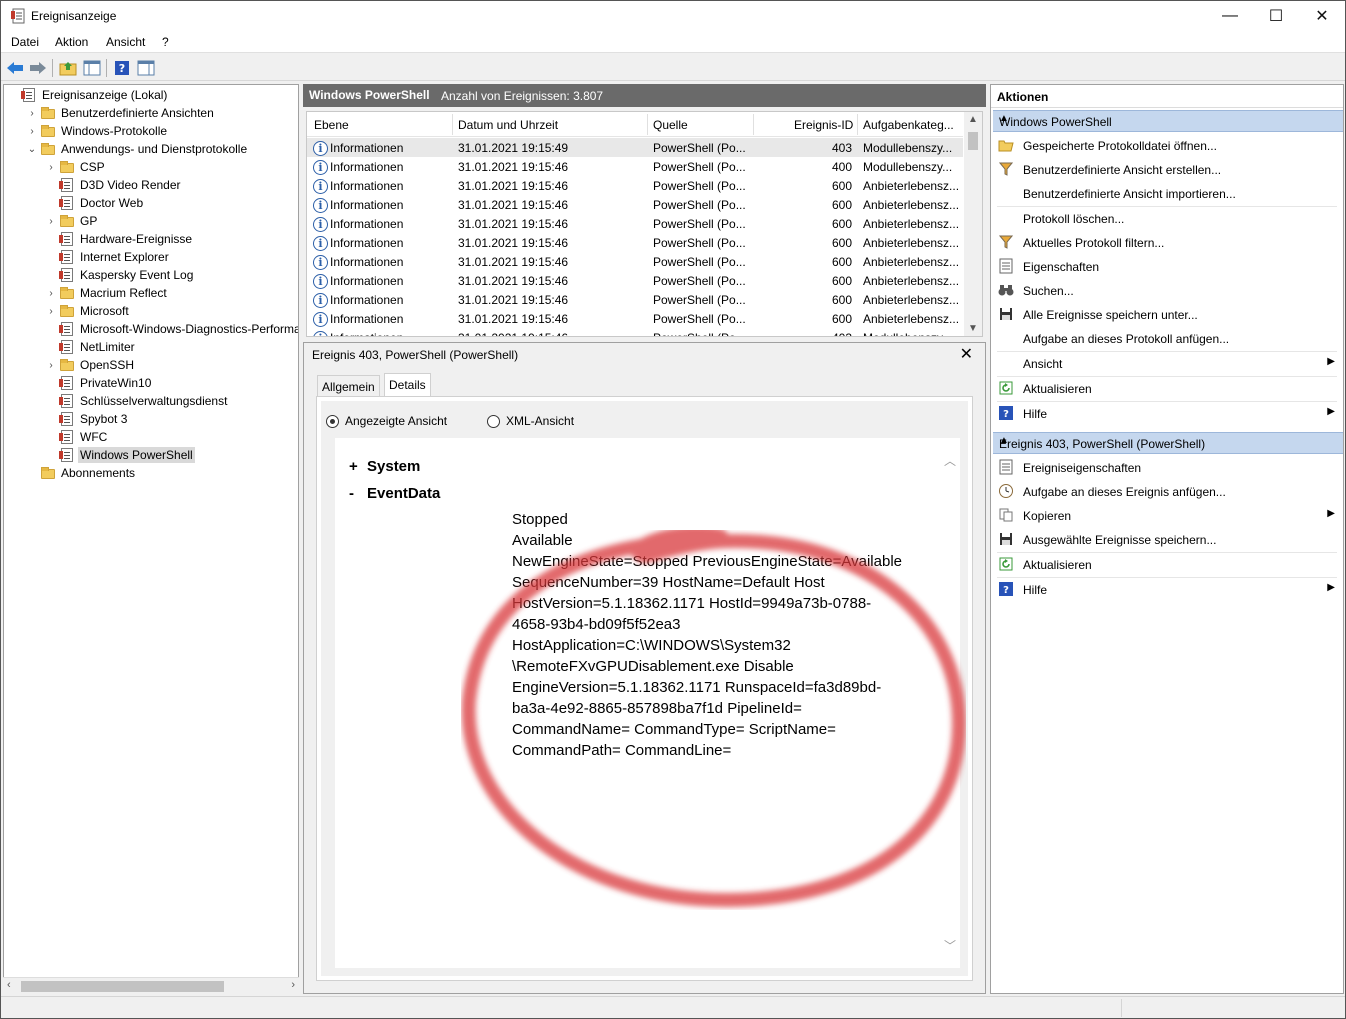  What do you see at coordinates (121, 113) in the screenshot?
I see `tree-node: › Benutzerdefinierte Ansichten` at bounding box center [121, 113].